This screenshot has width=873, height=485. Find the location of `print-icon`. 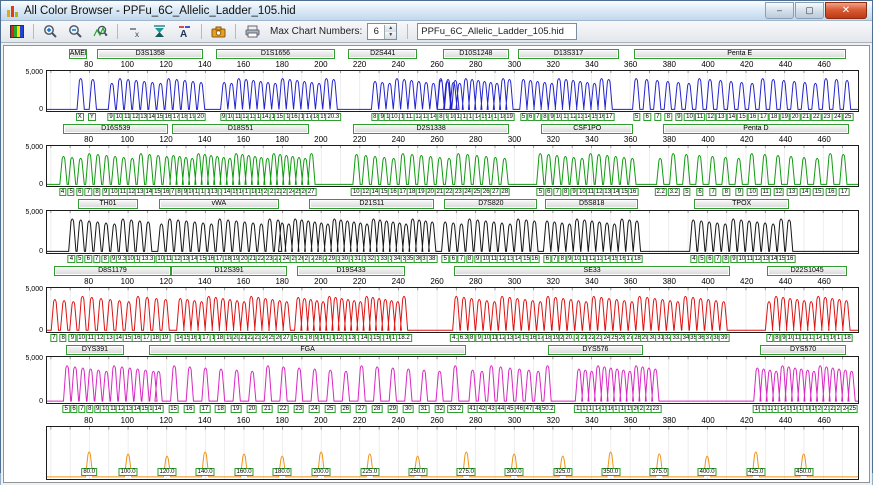

print-icon is located at coordinates (252, 32).